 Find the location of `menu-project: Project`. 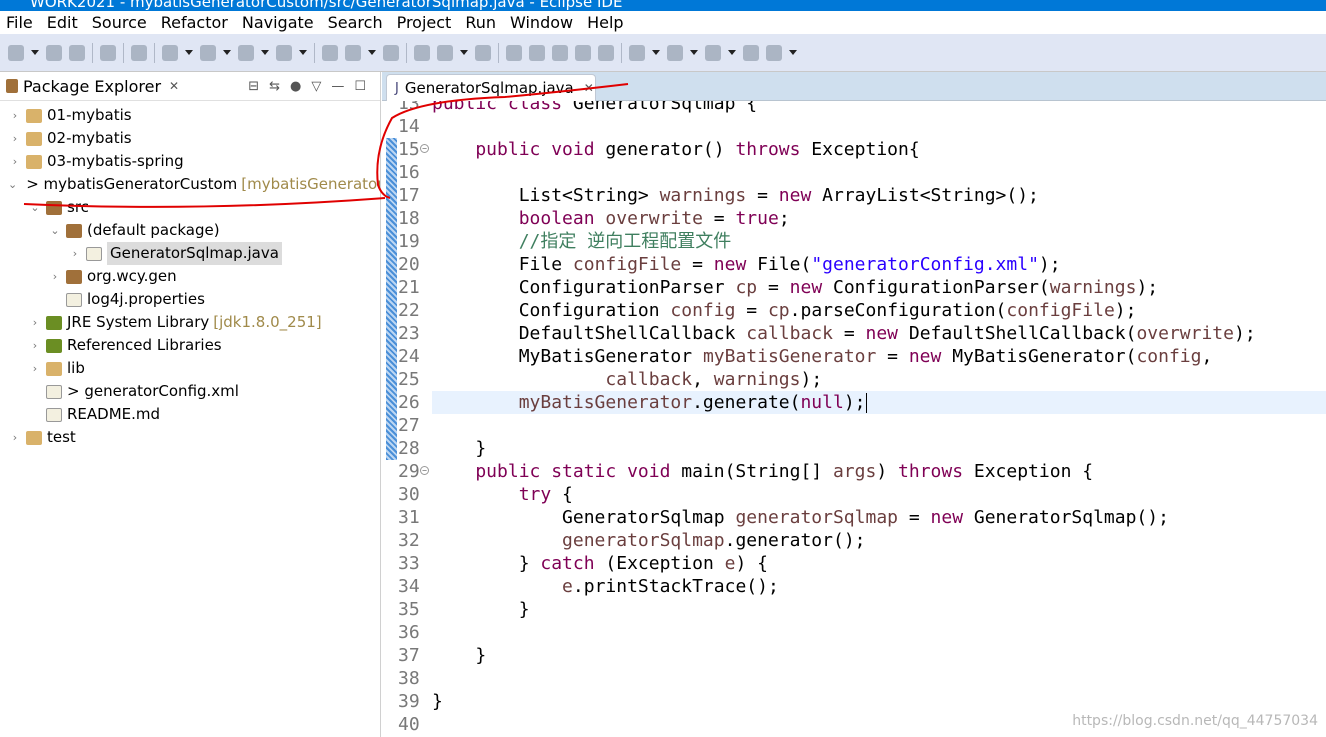

menu-project: Project is located at coordinates (424, 22).